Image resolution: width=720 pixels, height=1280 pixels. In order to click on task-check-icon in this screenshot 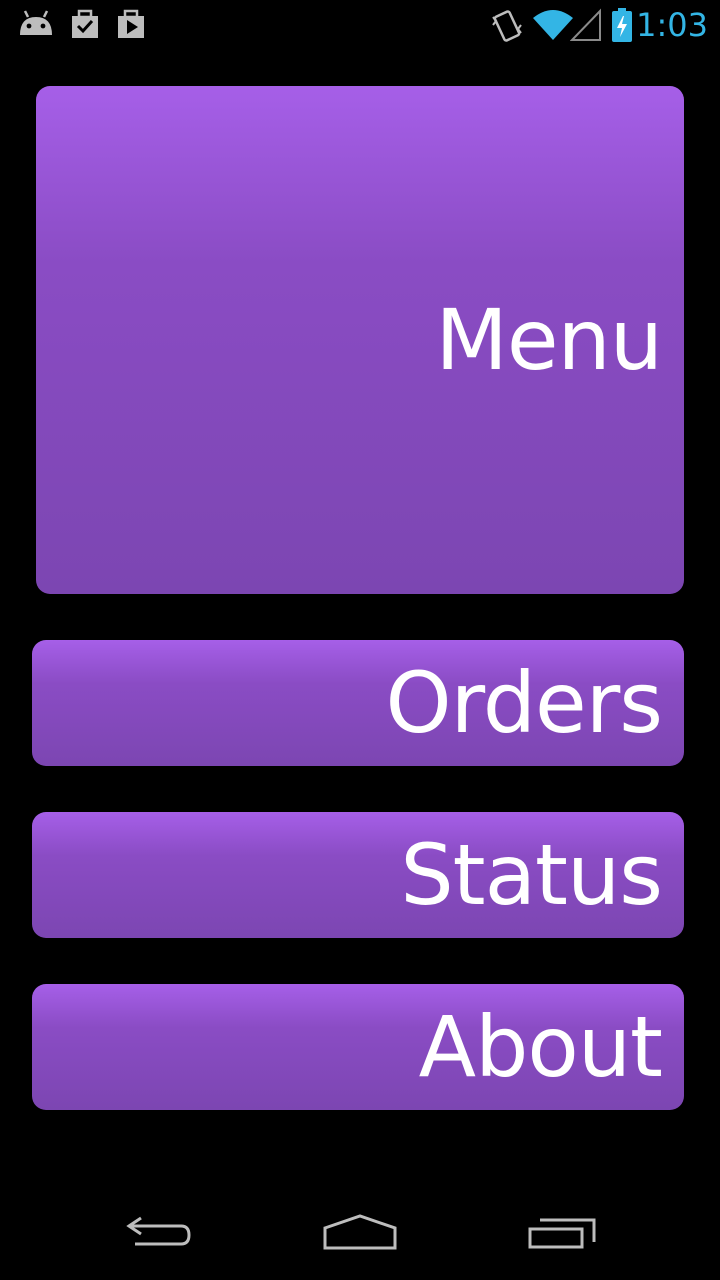, I will do `click(85, 25)`.